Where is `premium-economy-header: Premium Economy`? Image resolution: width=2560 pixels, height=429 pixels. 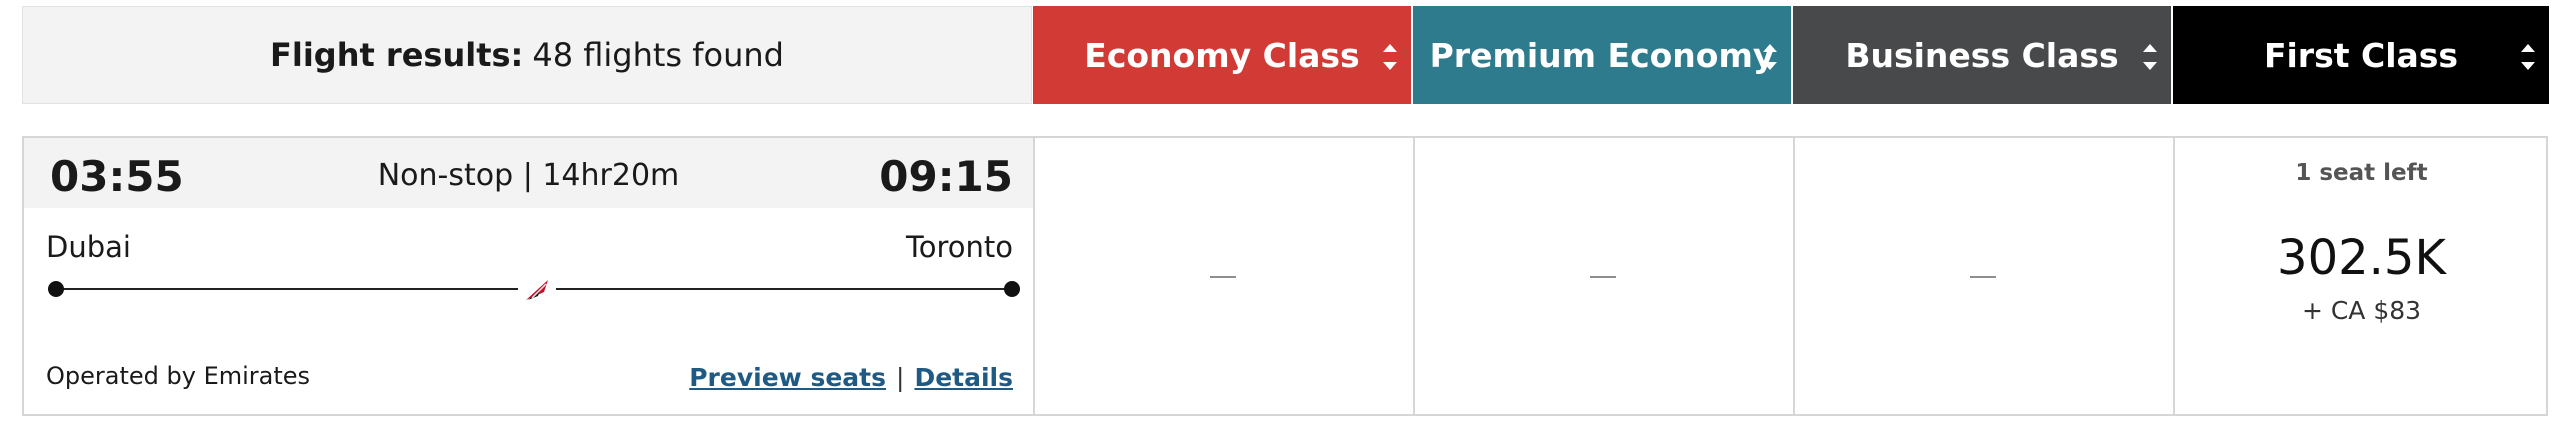
premium-economy-header: Premium Economy is located at coordinates (1602, 55).